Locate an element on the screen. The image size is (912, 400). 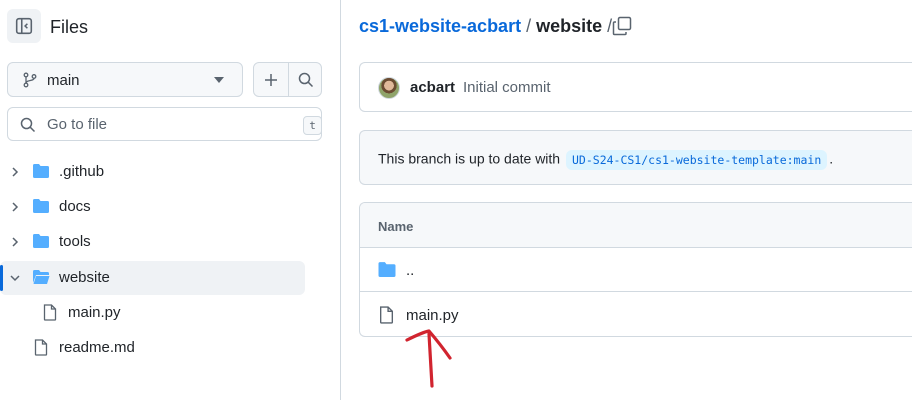
go-to-file-input: Go to file t is located at coordinates (164, 124).